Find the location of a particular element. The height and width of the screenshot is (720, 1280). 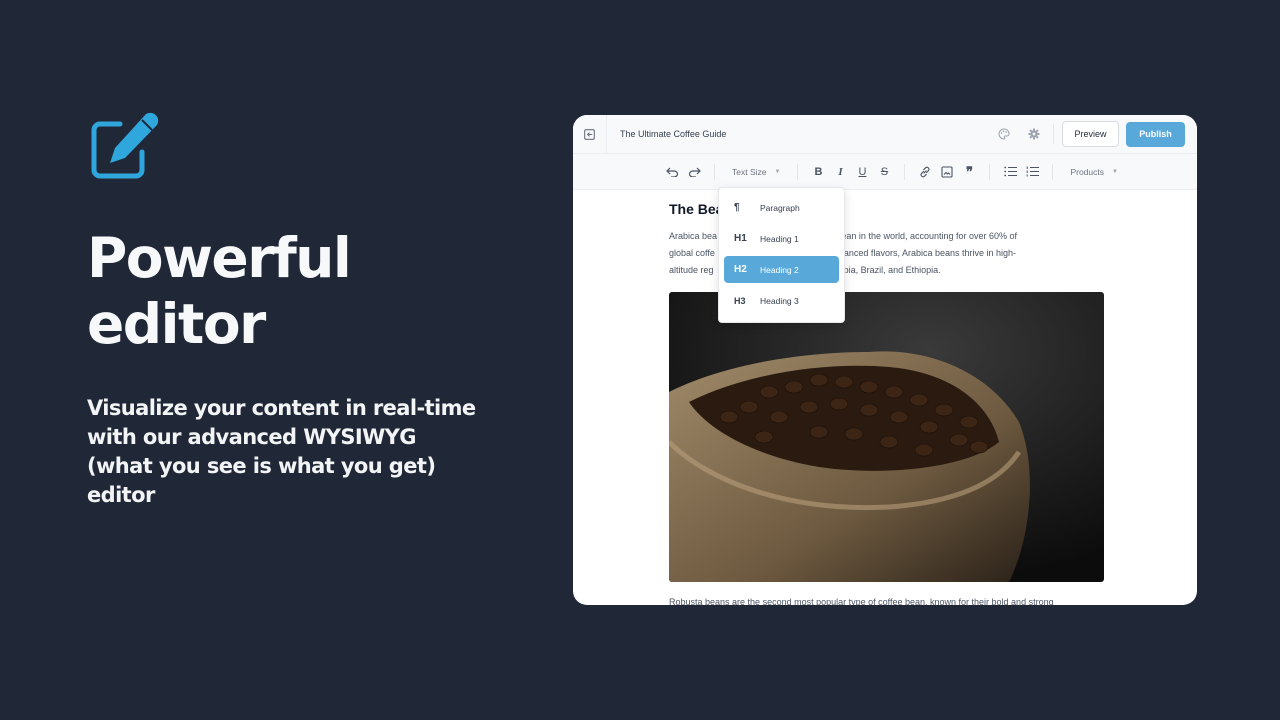

menu-item-label: Heading 1 is located at coordinates (779, 238).